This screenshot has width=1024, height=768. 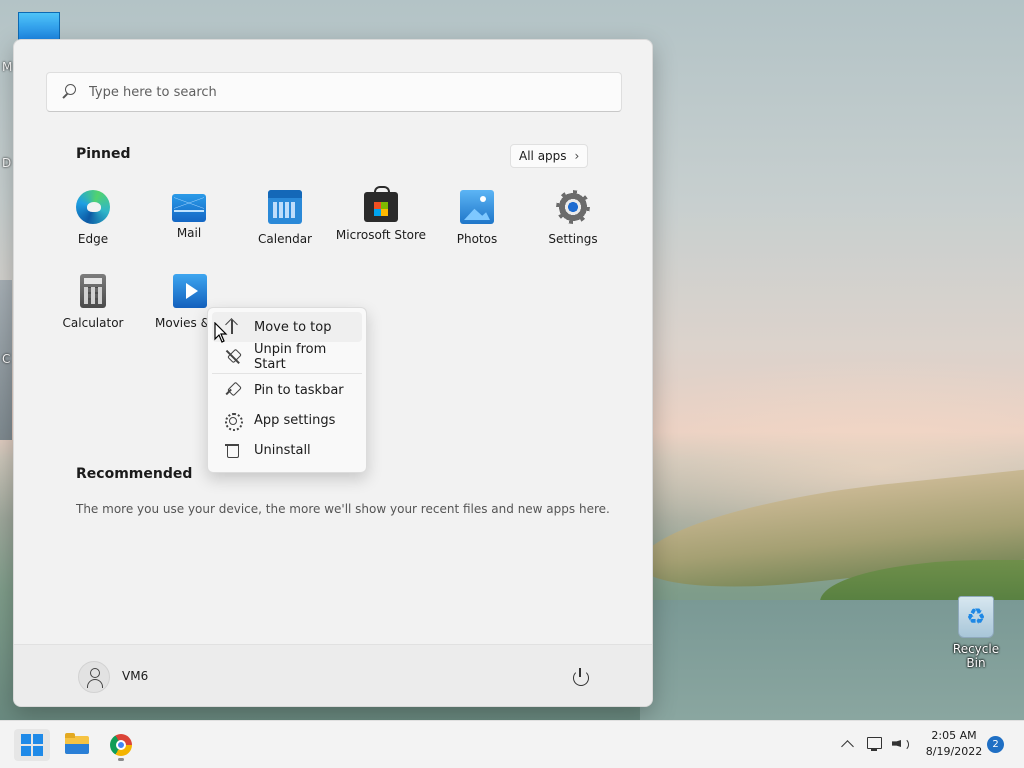 I want to click on photos-icon, so click(x=477, y=207).